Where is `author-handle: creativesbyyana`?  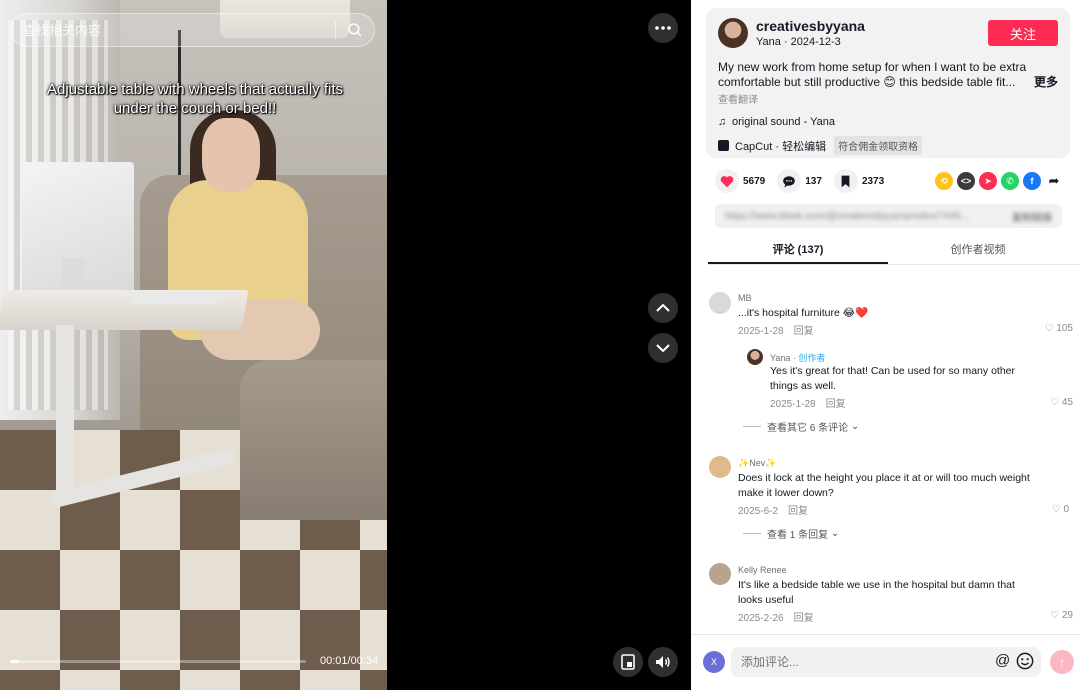
author-handle: creativesbyyana is located at coordinates (872, 26).